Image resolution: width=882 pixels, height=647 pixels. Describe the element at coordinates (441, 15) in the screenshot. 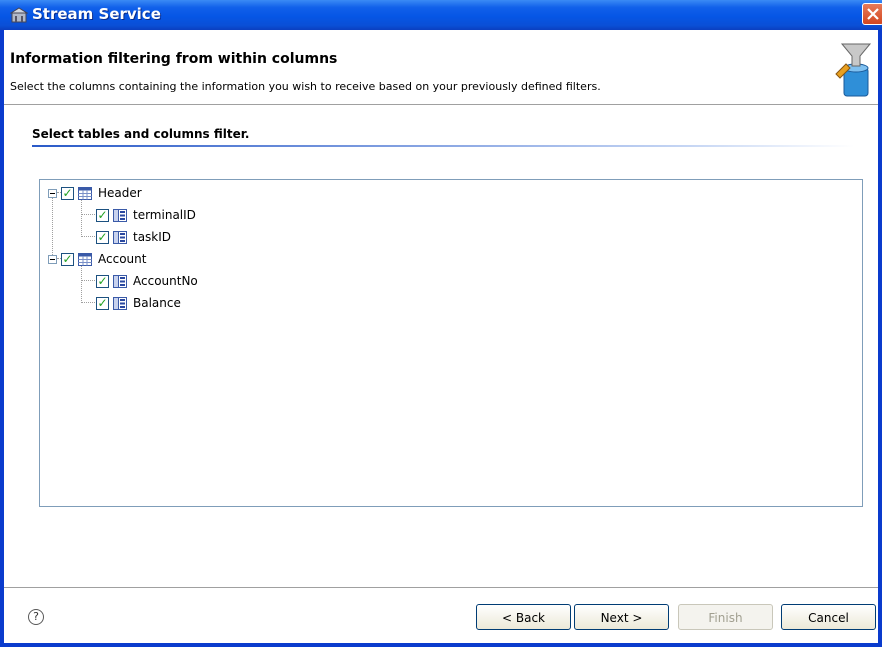

I see `title-bar: Stream Service` at that location.